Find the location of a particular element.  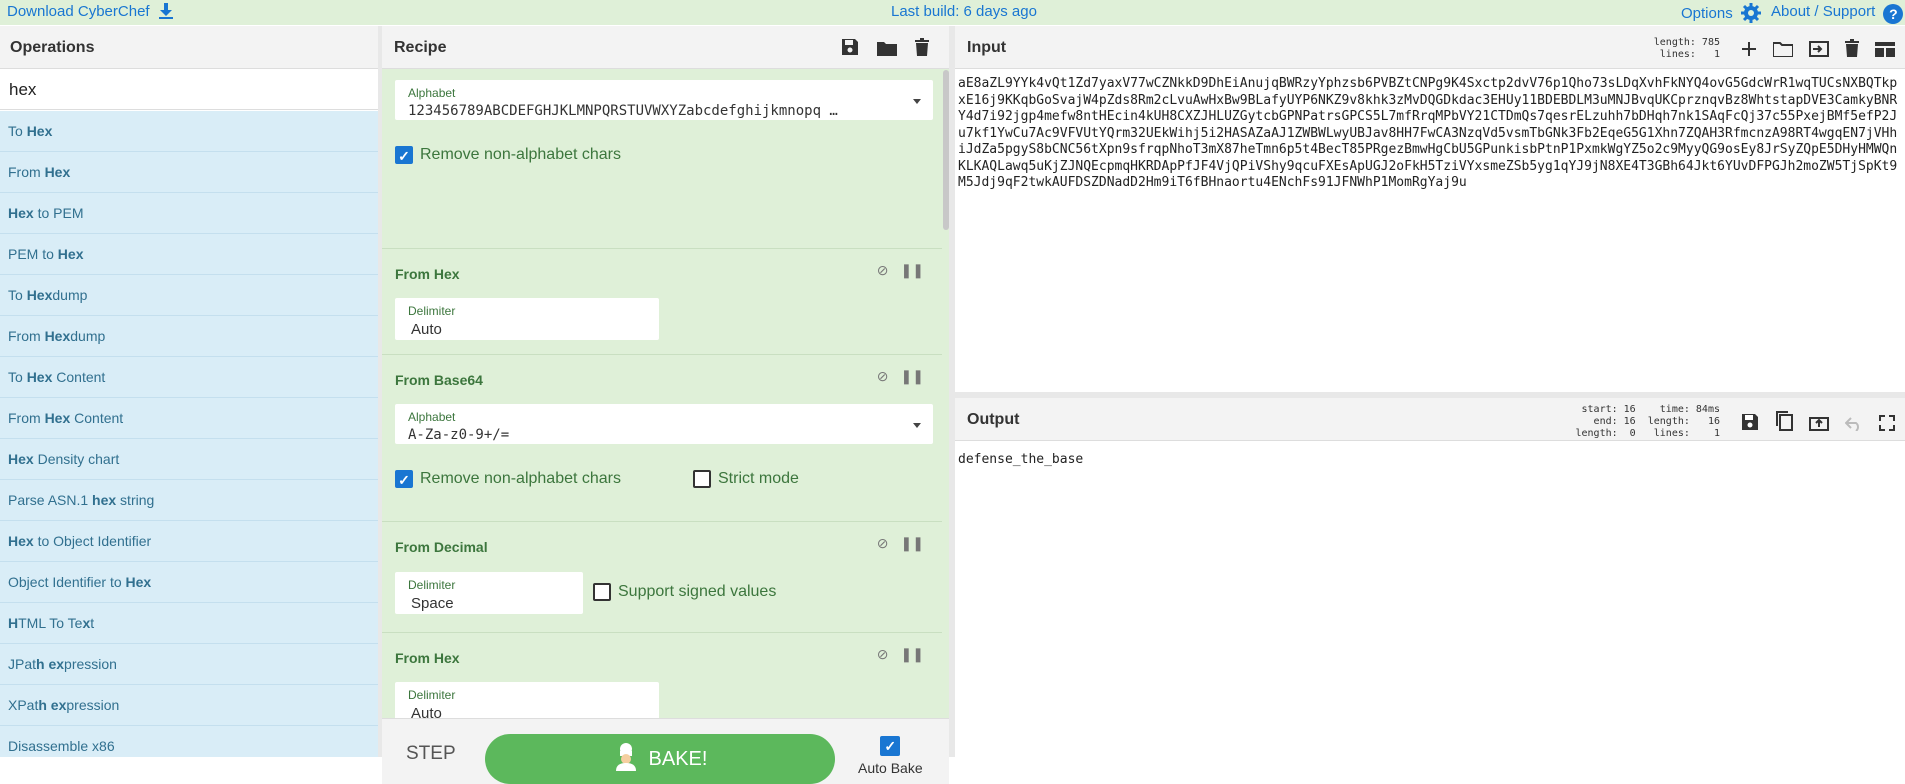

bake-button: BAKE! is located at coordinates (660, 759).